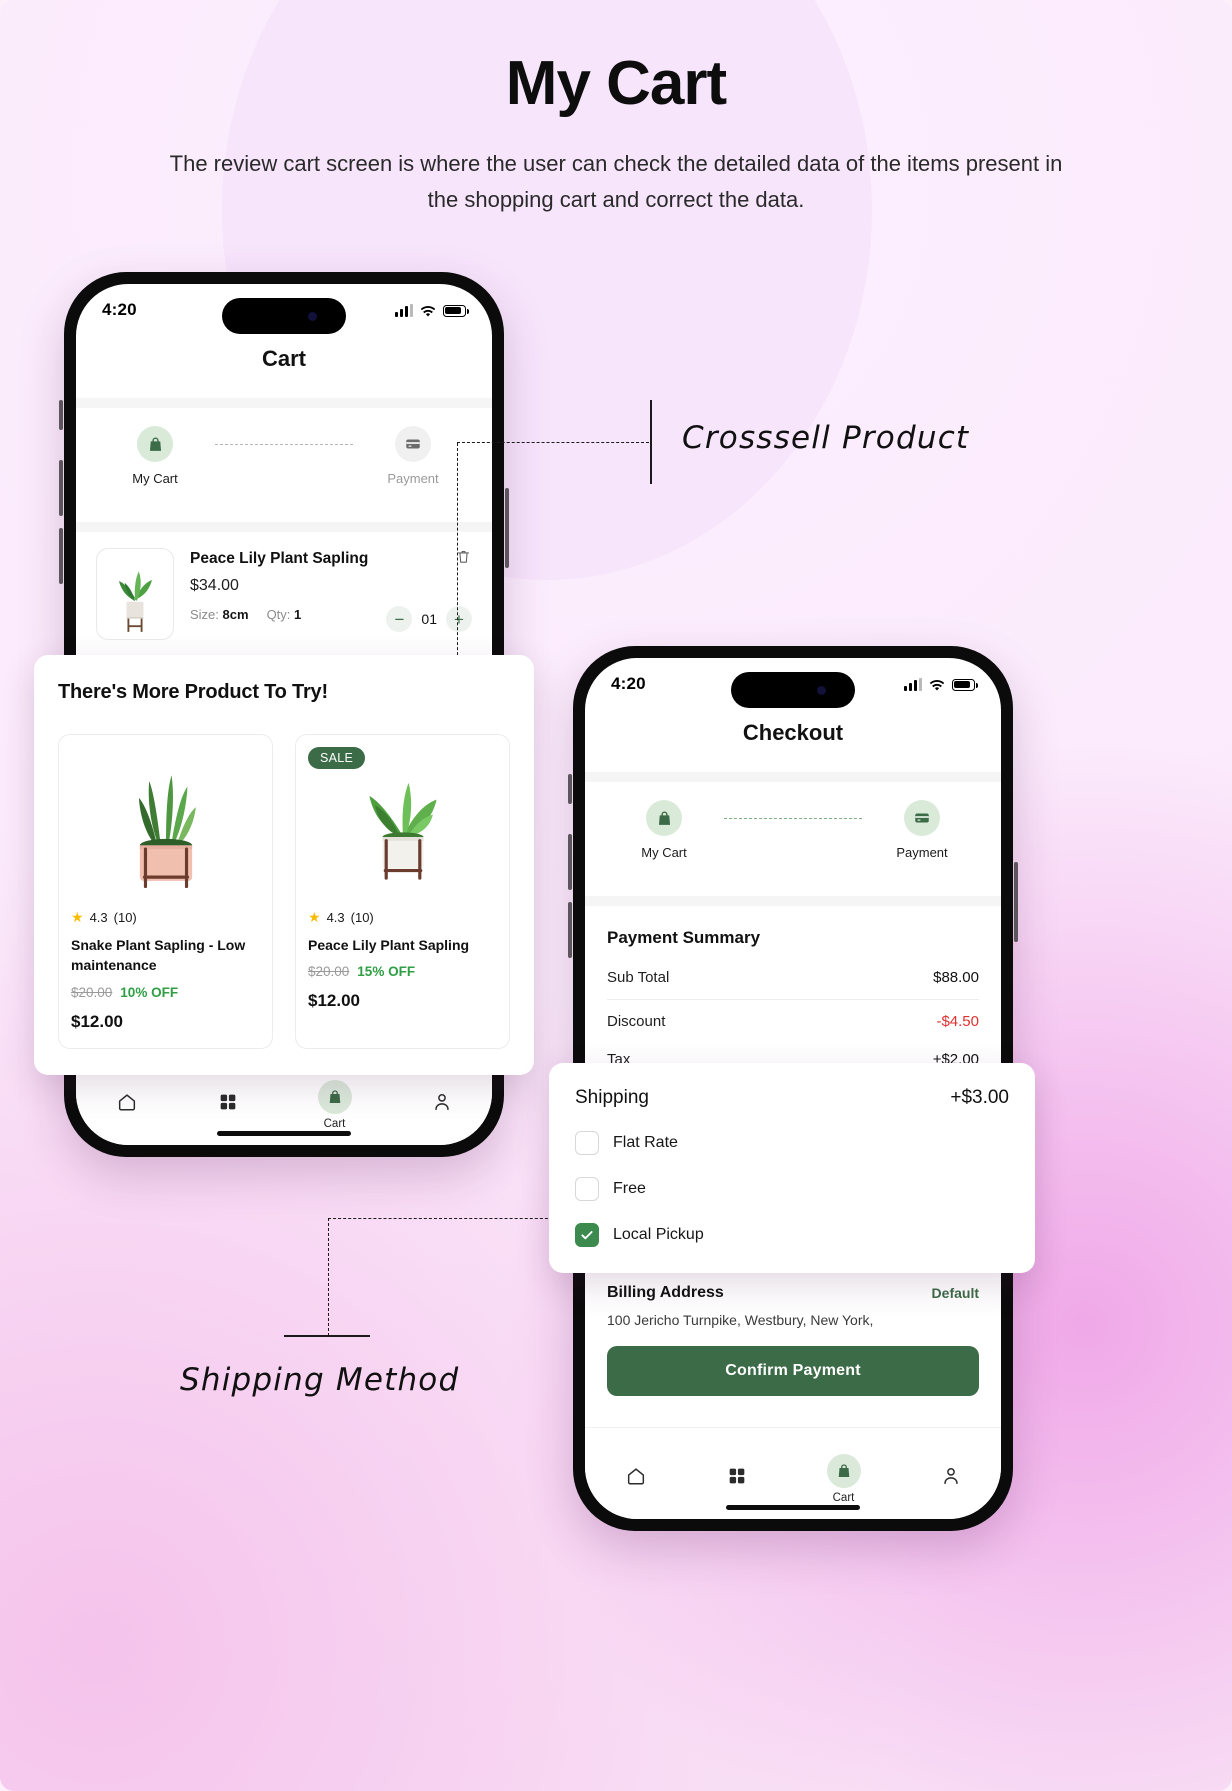 The height and width of the screenshot is (1791, 1232). I want to click on status-icons, so click(941, 684).